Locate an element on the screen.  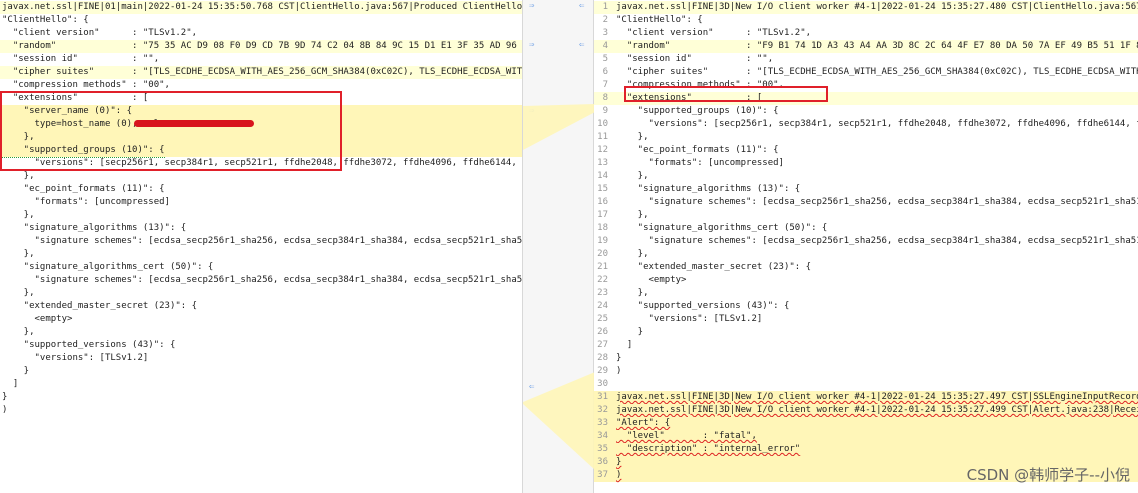
right-log-line: 14 }, is located at coordinates (866, 176).